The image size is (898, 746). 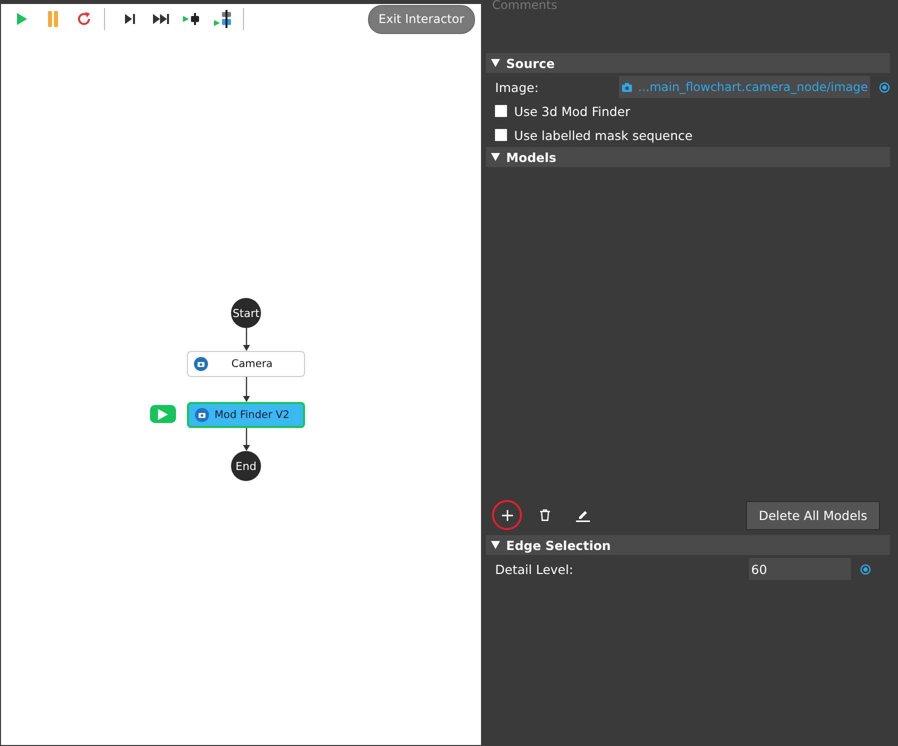 What do you see at coordinates (422, 19) in the screenshot?
I see `exit-interactor-button: Exit Interactor` at bounding box center [422, 19].